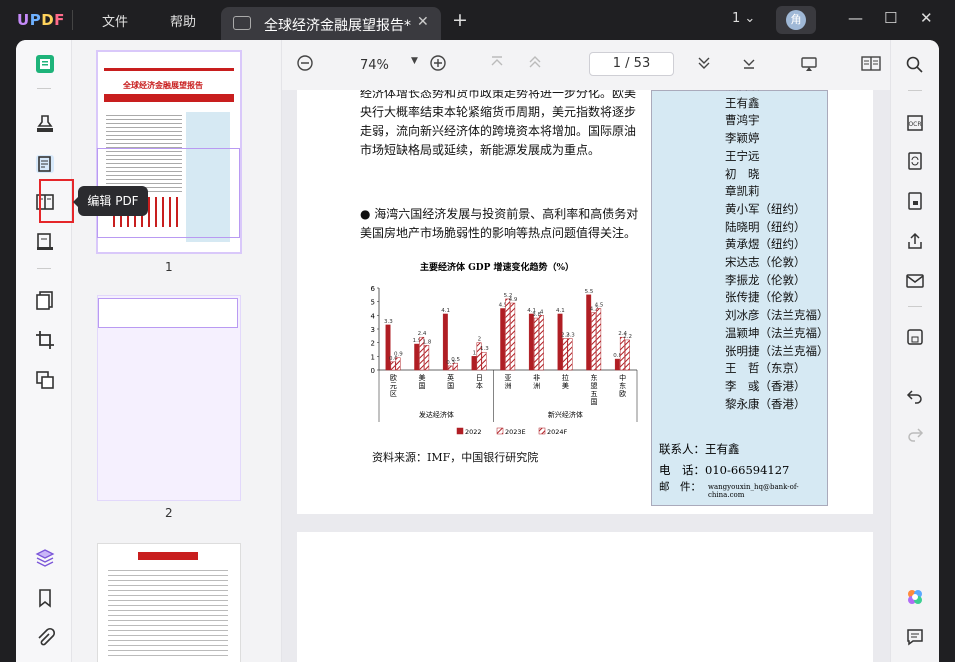 This screenshot has width=955, height=662. Describe the element at coordinates (479, 378) in the screenshot. I see `x-tick-label: 日` at that location.